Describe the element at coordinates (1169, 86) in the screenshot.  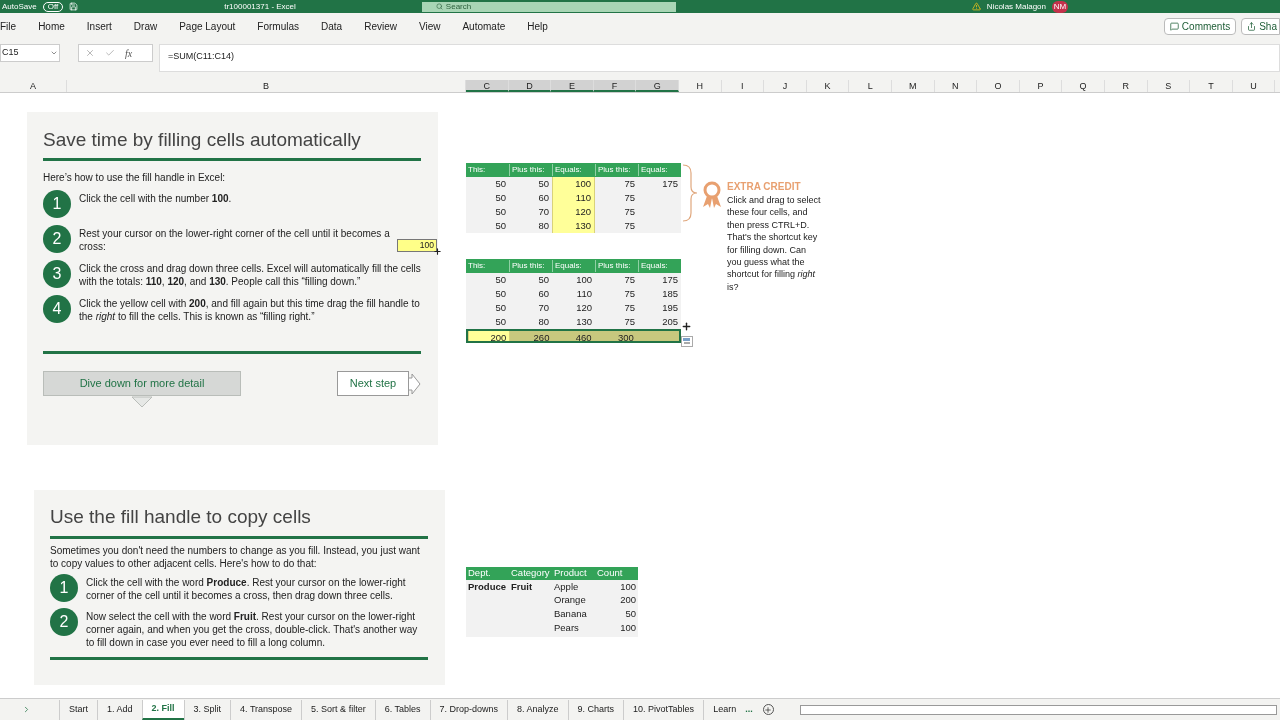
I see `column-header: S` at that location.